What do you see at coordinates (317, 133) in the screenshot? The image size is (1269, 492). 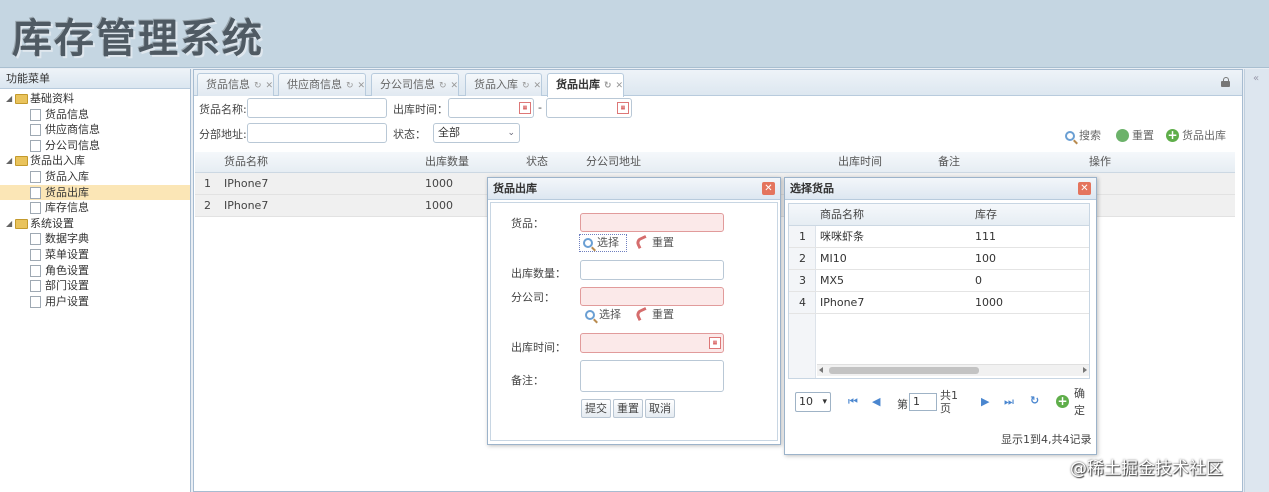 I see `branch-address-input` at bounding box center [317, 133].